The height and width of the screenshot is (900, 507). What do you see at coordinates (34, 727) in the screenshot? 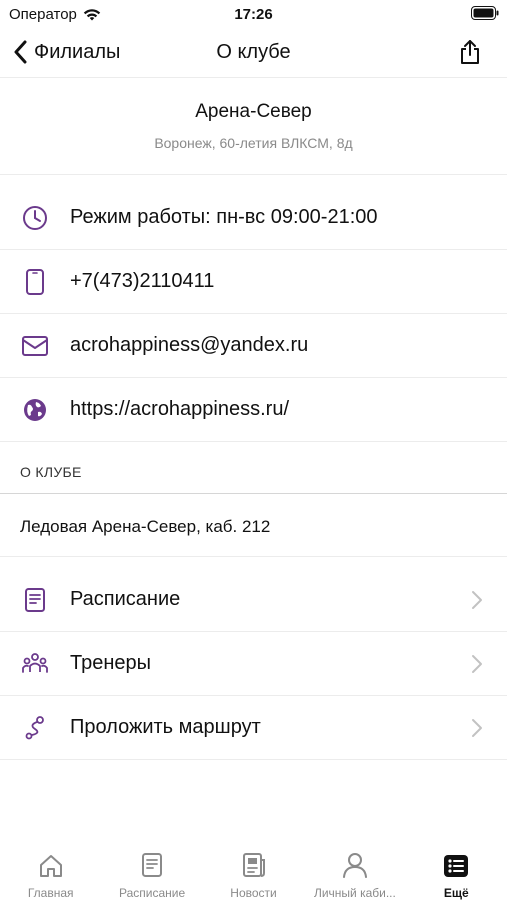
I see `route-icon` at bounding box center [34, 727].